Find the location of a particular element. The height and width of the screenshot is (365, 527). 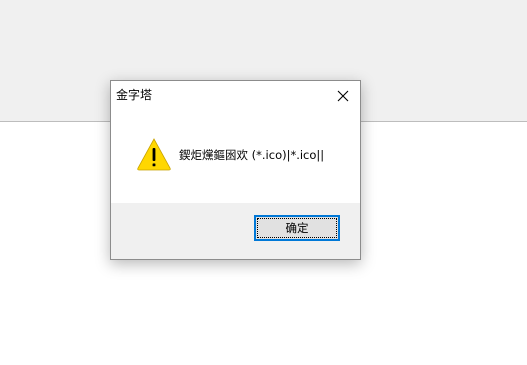

close-icon is located at coordinates (343, 95).